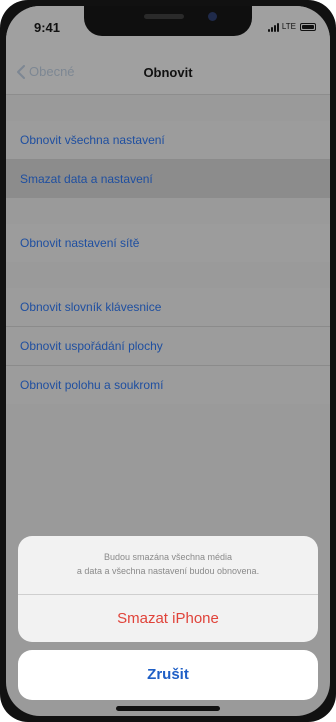  I want to click on front-camera-icon, so click(212, 16).